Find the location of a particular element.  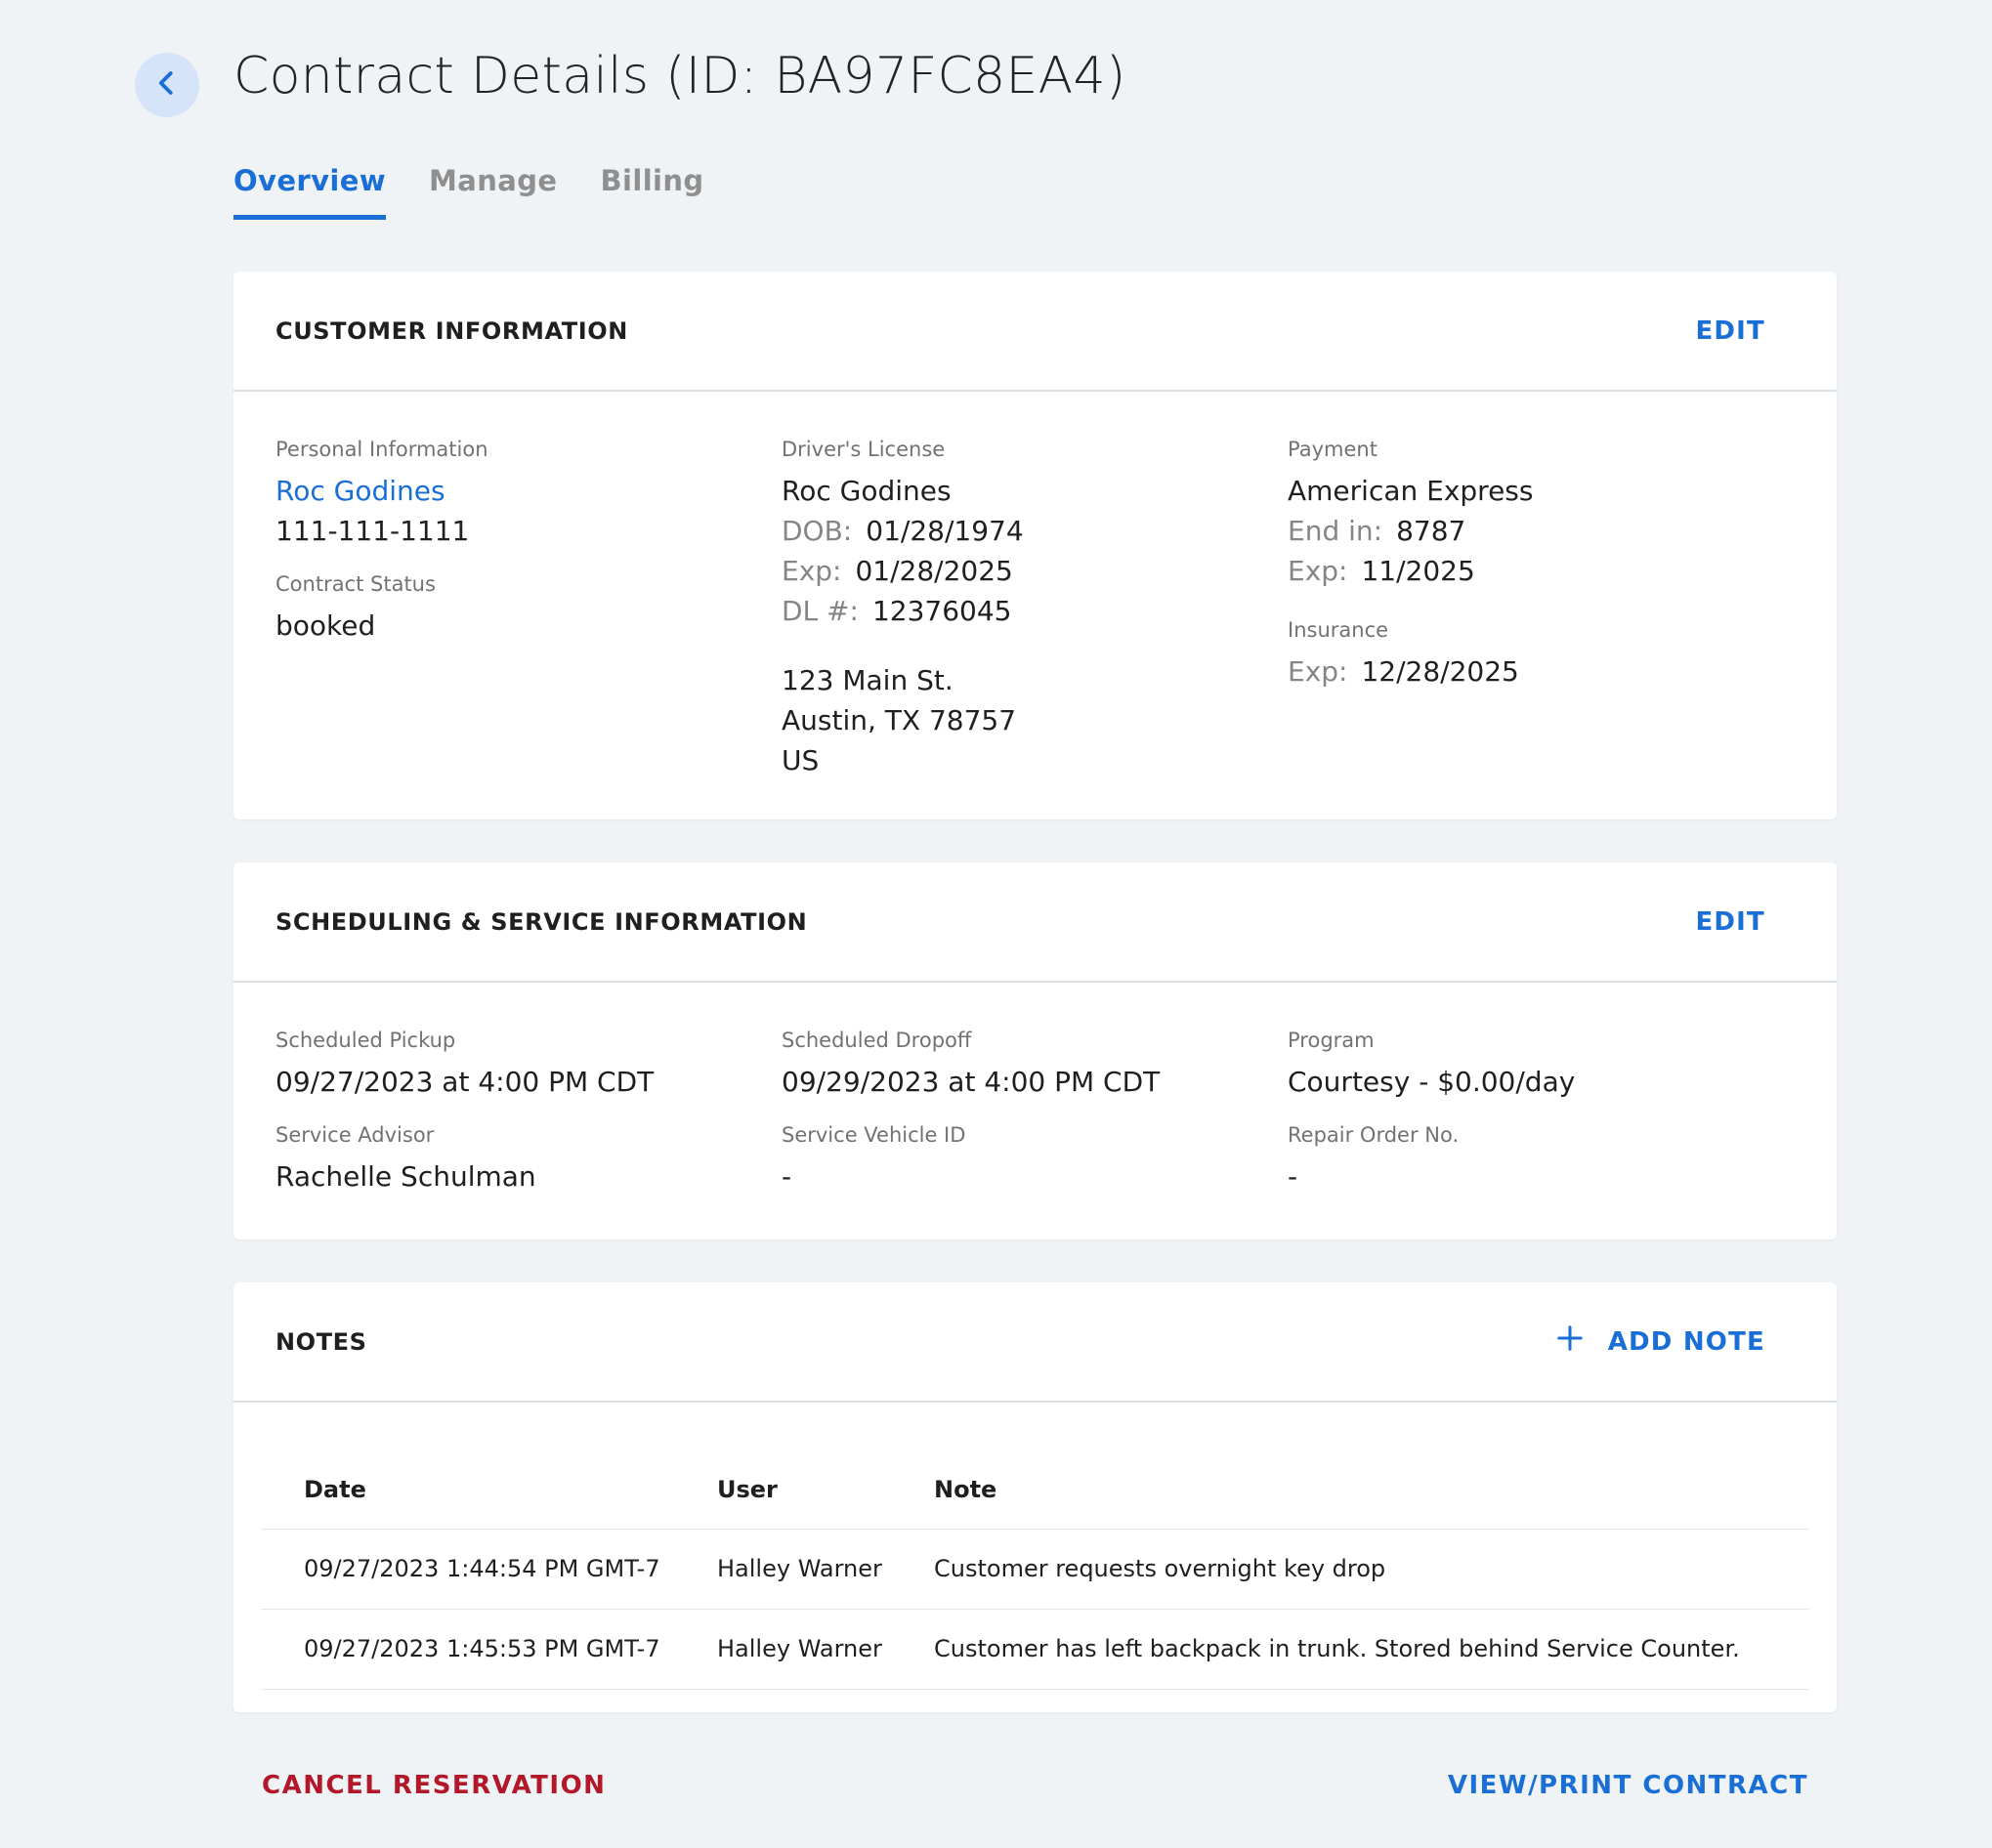

view-print-contract-button: VIEW/PRINT CONTRACT is located at coordinates (1628, 1785).